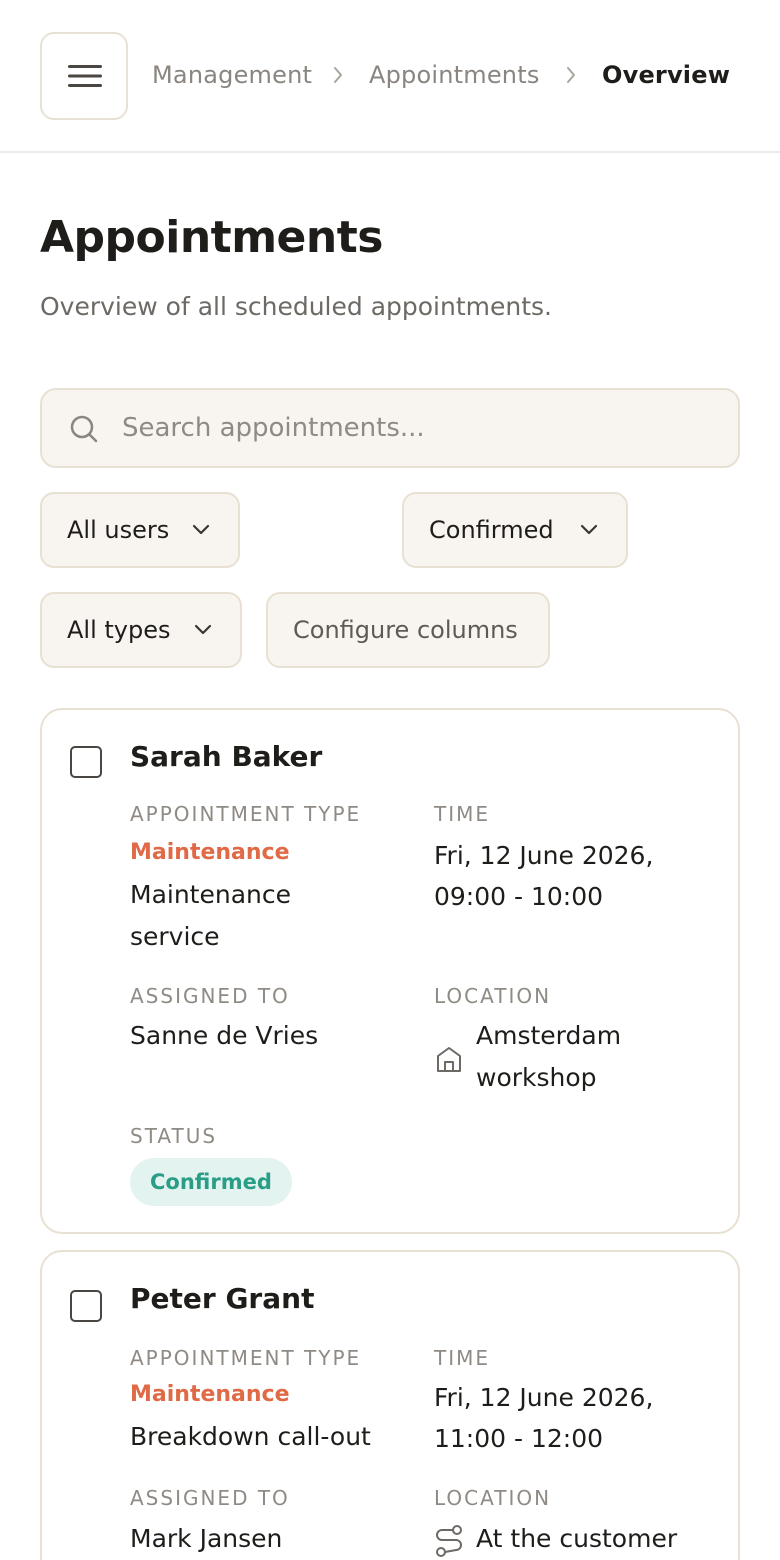  What do you see at coordinates (174, 1136) in the screenshot?
I see `status-label: STATUS` at bounding box center [174, 1136].